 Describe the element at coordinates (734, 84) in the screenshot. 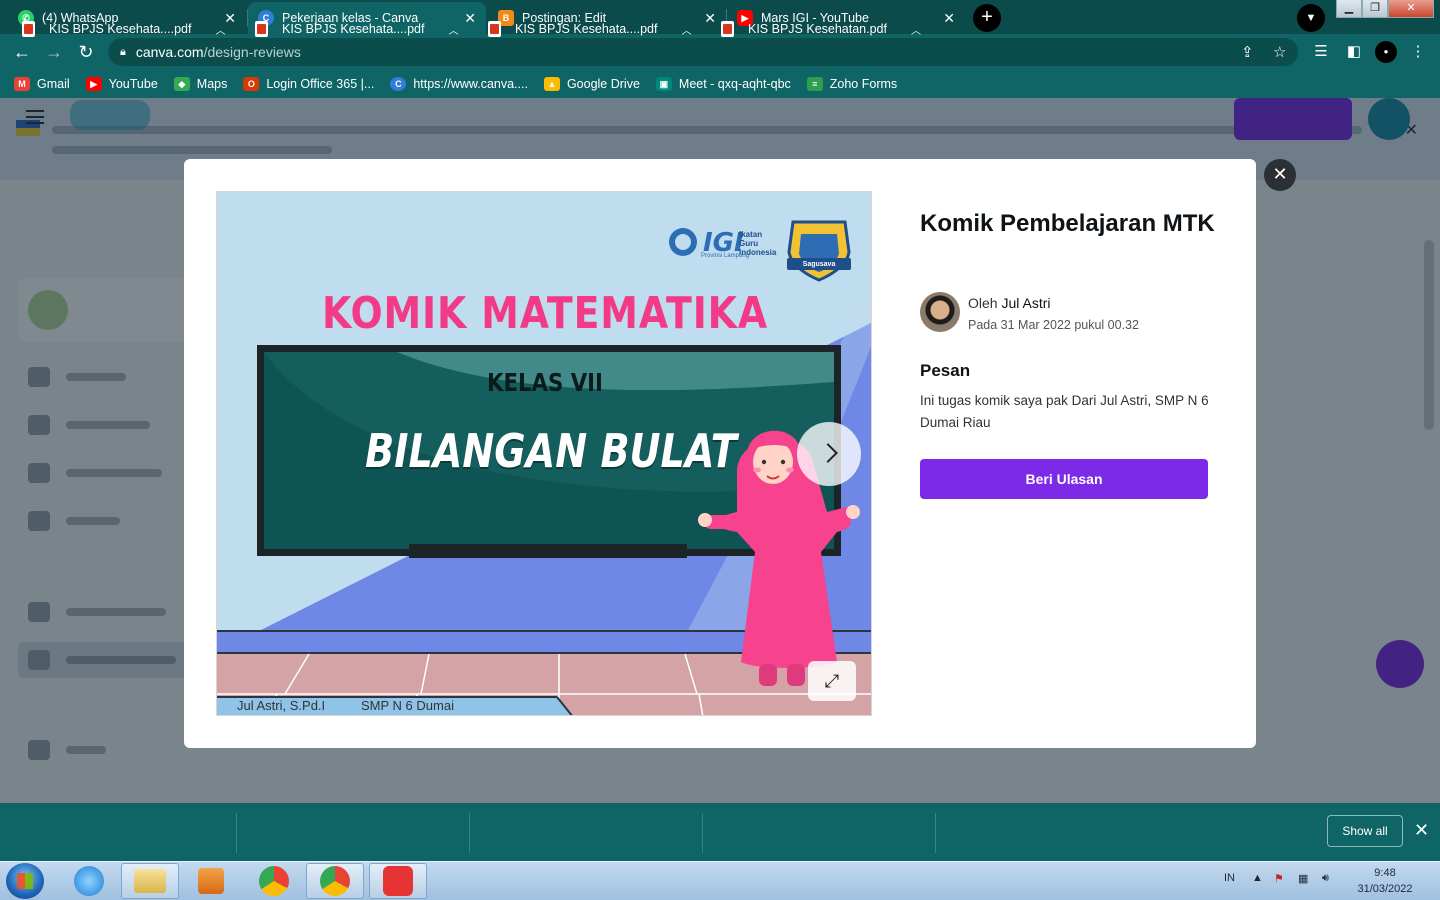

I see `bookmark-label: Meet - qxq-aqht-qbc` at that location.